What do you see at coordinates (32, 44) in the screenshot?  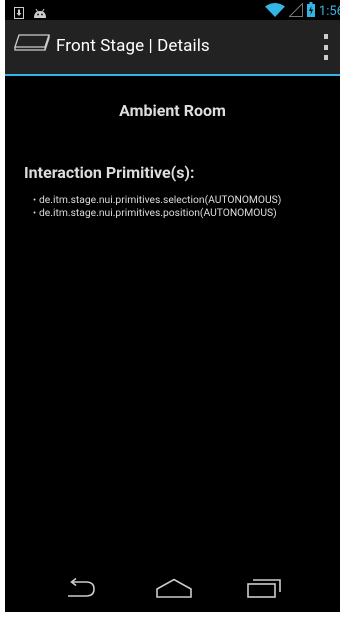 I see `stage-icon` at bounding box center [32, 44].